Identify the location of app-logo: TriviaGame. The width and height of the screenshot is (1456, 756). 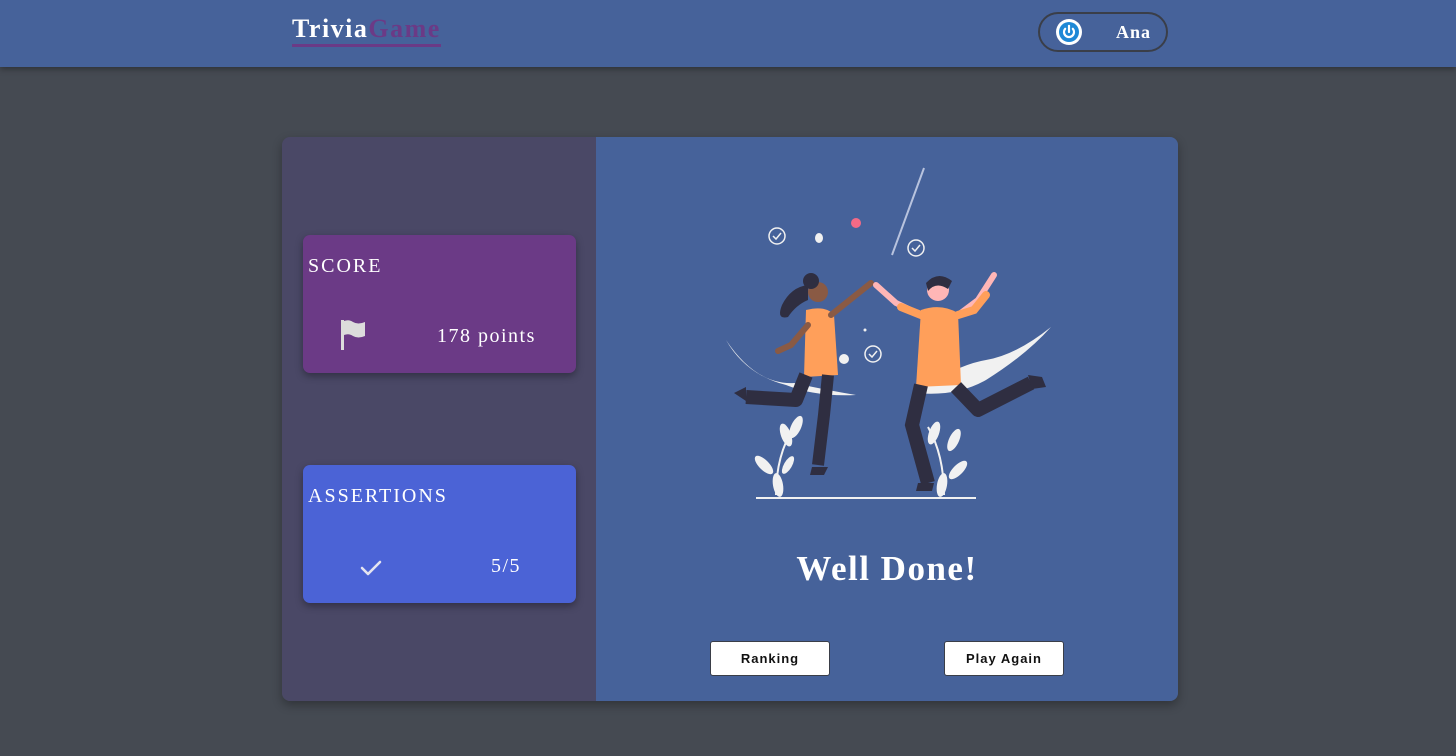
(366, 30).